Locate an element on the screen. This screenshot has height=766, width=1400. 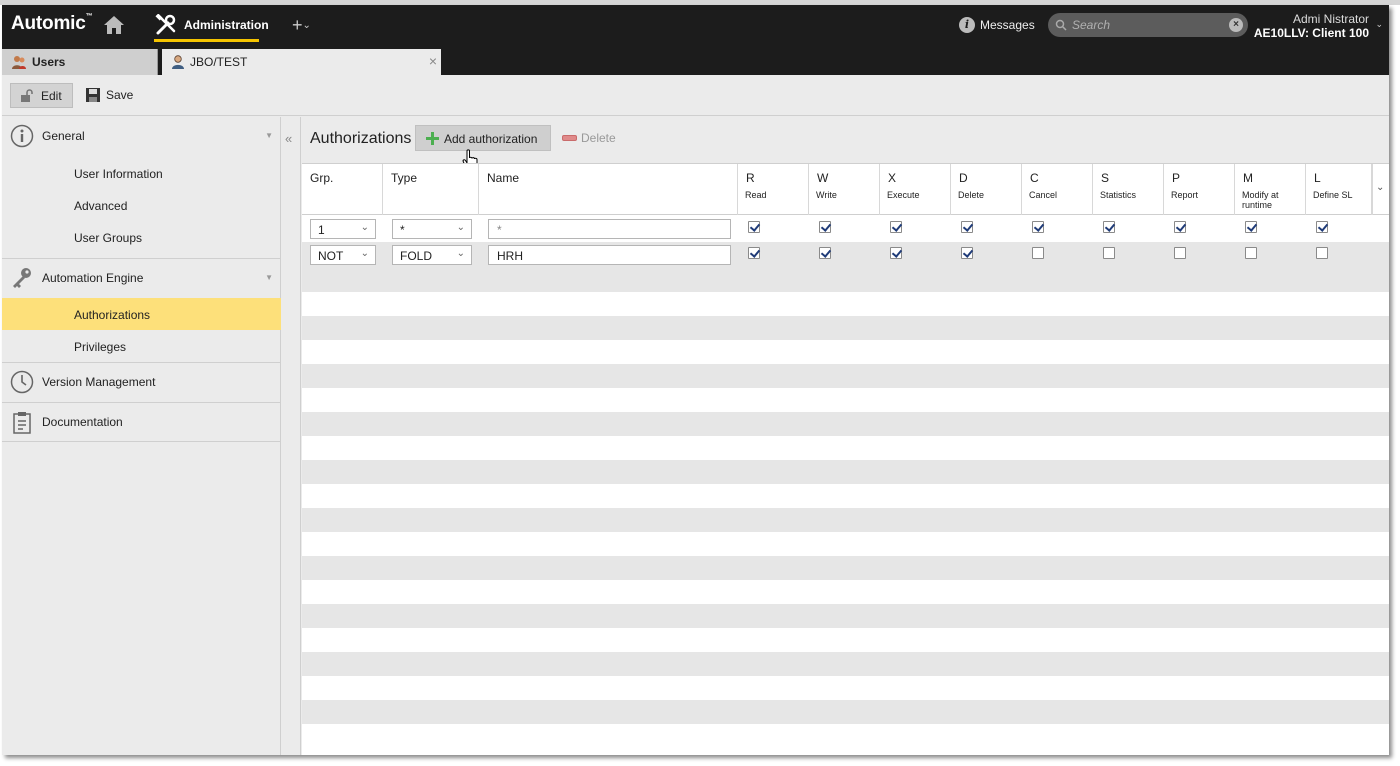
table-row: 1 ⌄ * ⌄ * is located at coordinates (845, 229).